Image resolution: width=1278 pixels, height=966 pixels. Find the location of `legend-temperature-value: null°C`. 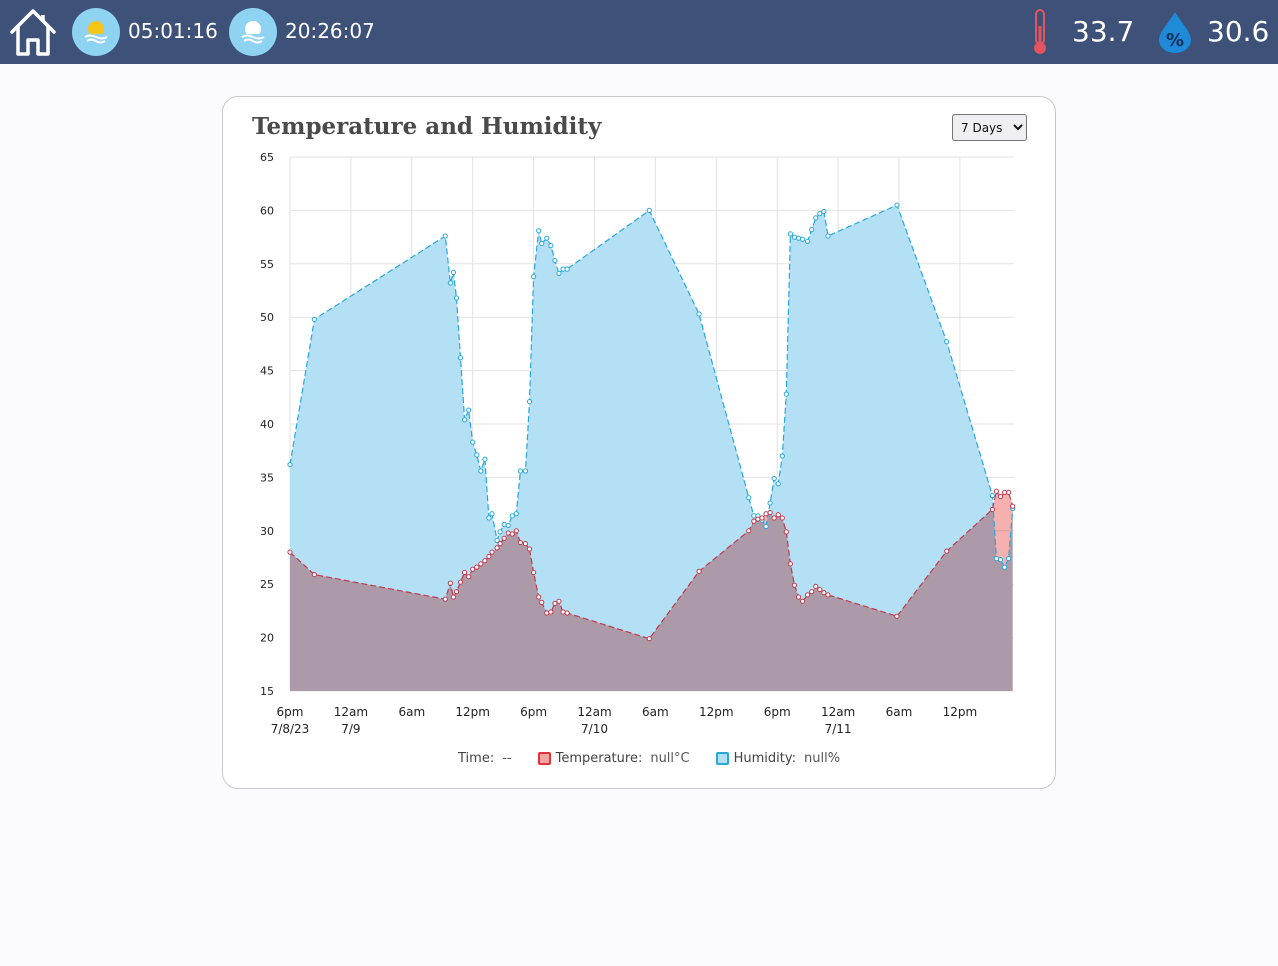

legend-temperature-value: null°C is located at coordinates (670, 758).